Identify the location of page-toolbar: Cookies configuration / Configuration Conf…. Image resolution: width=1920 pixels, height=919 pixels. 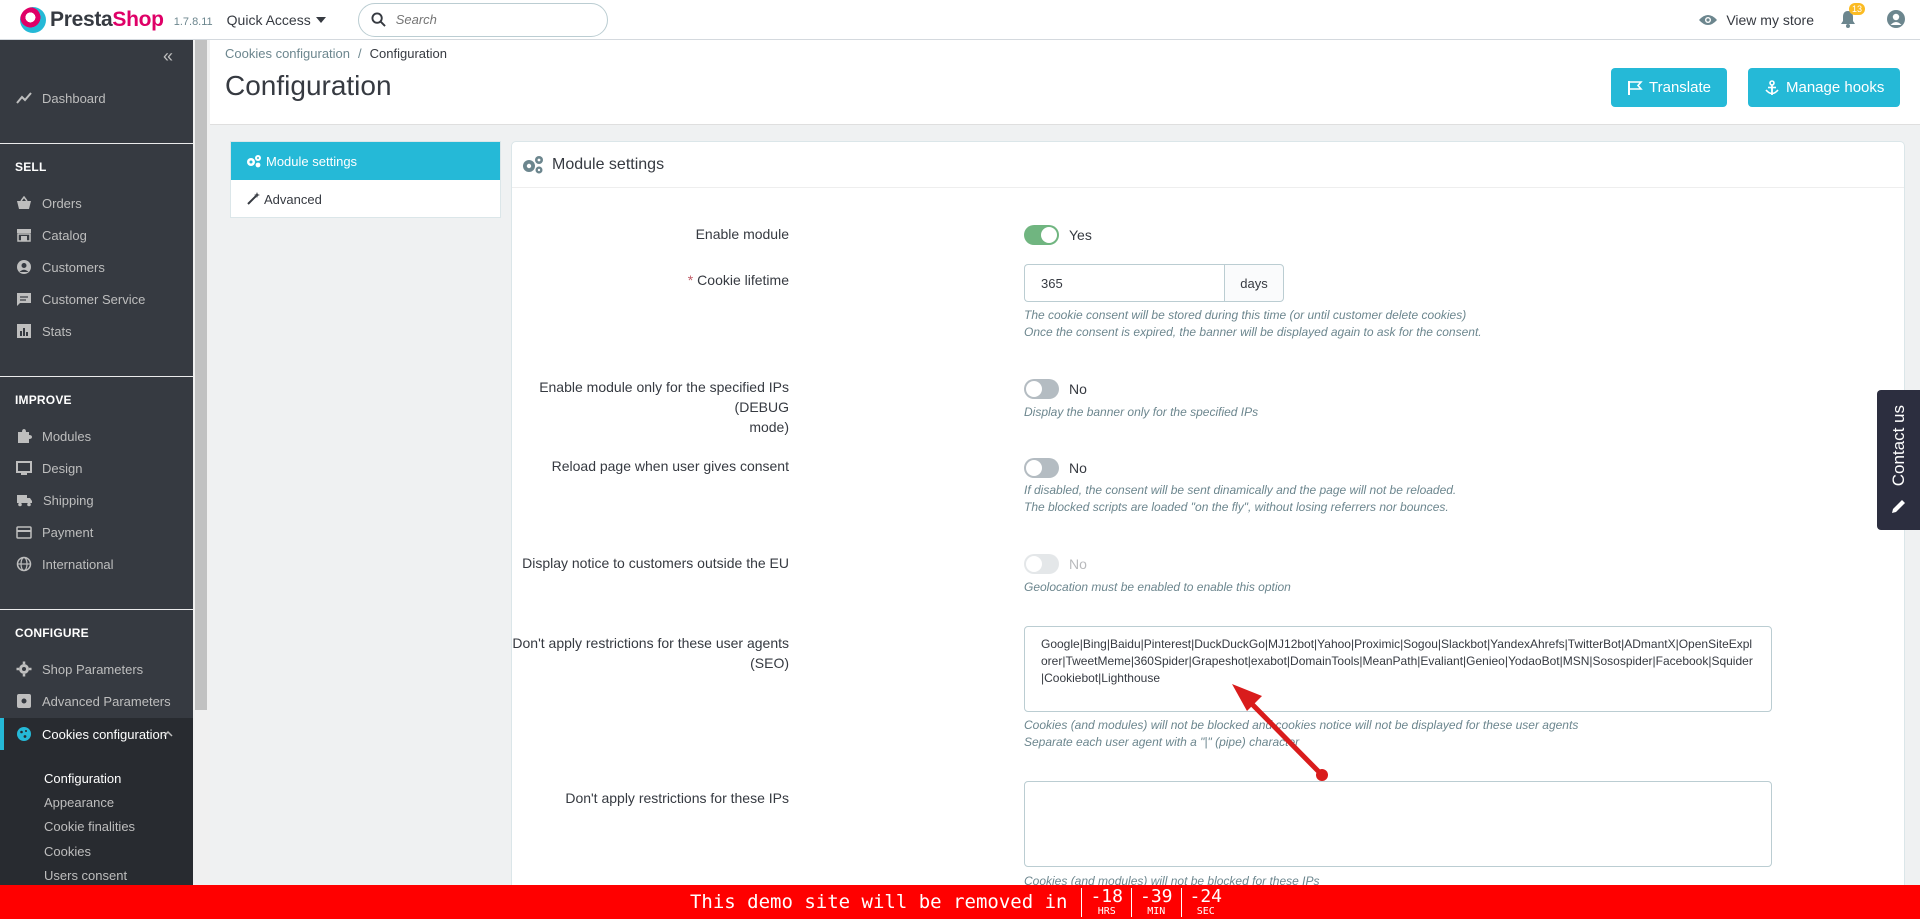
(1065, 82).